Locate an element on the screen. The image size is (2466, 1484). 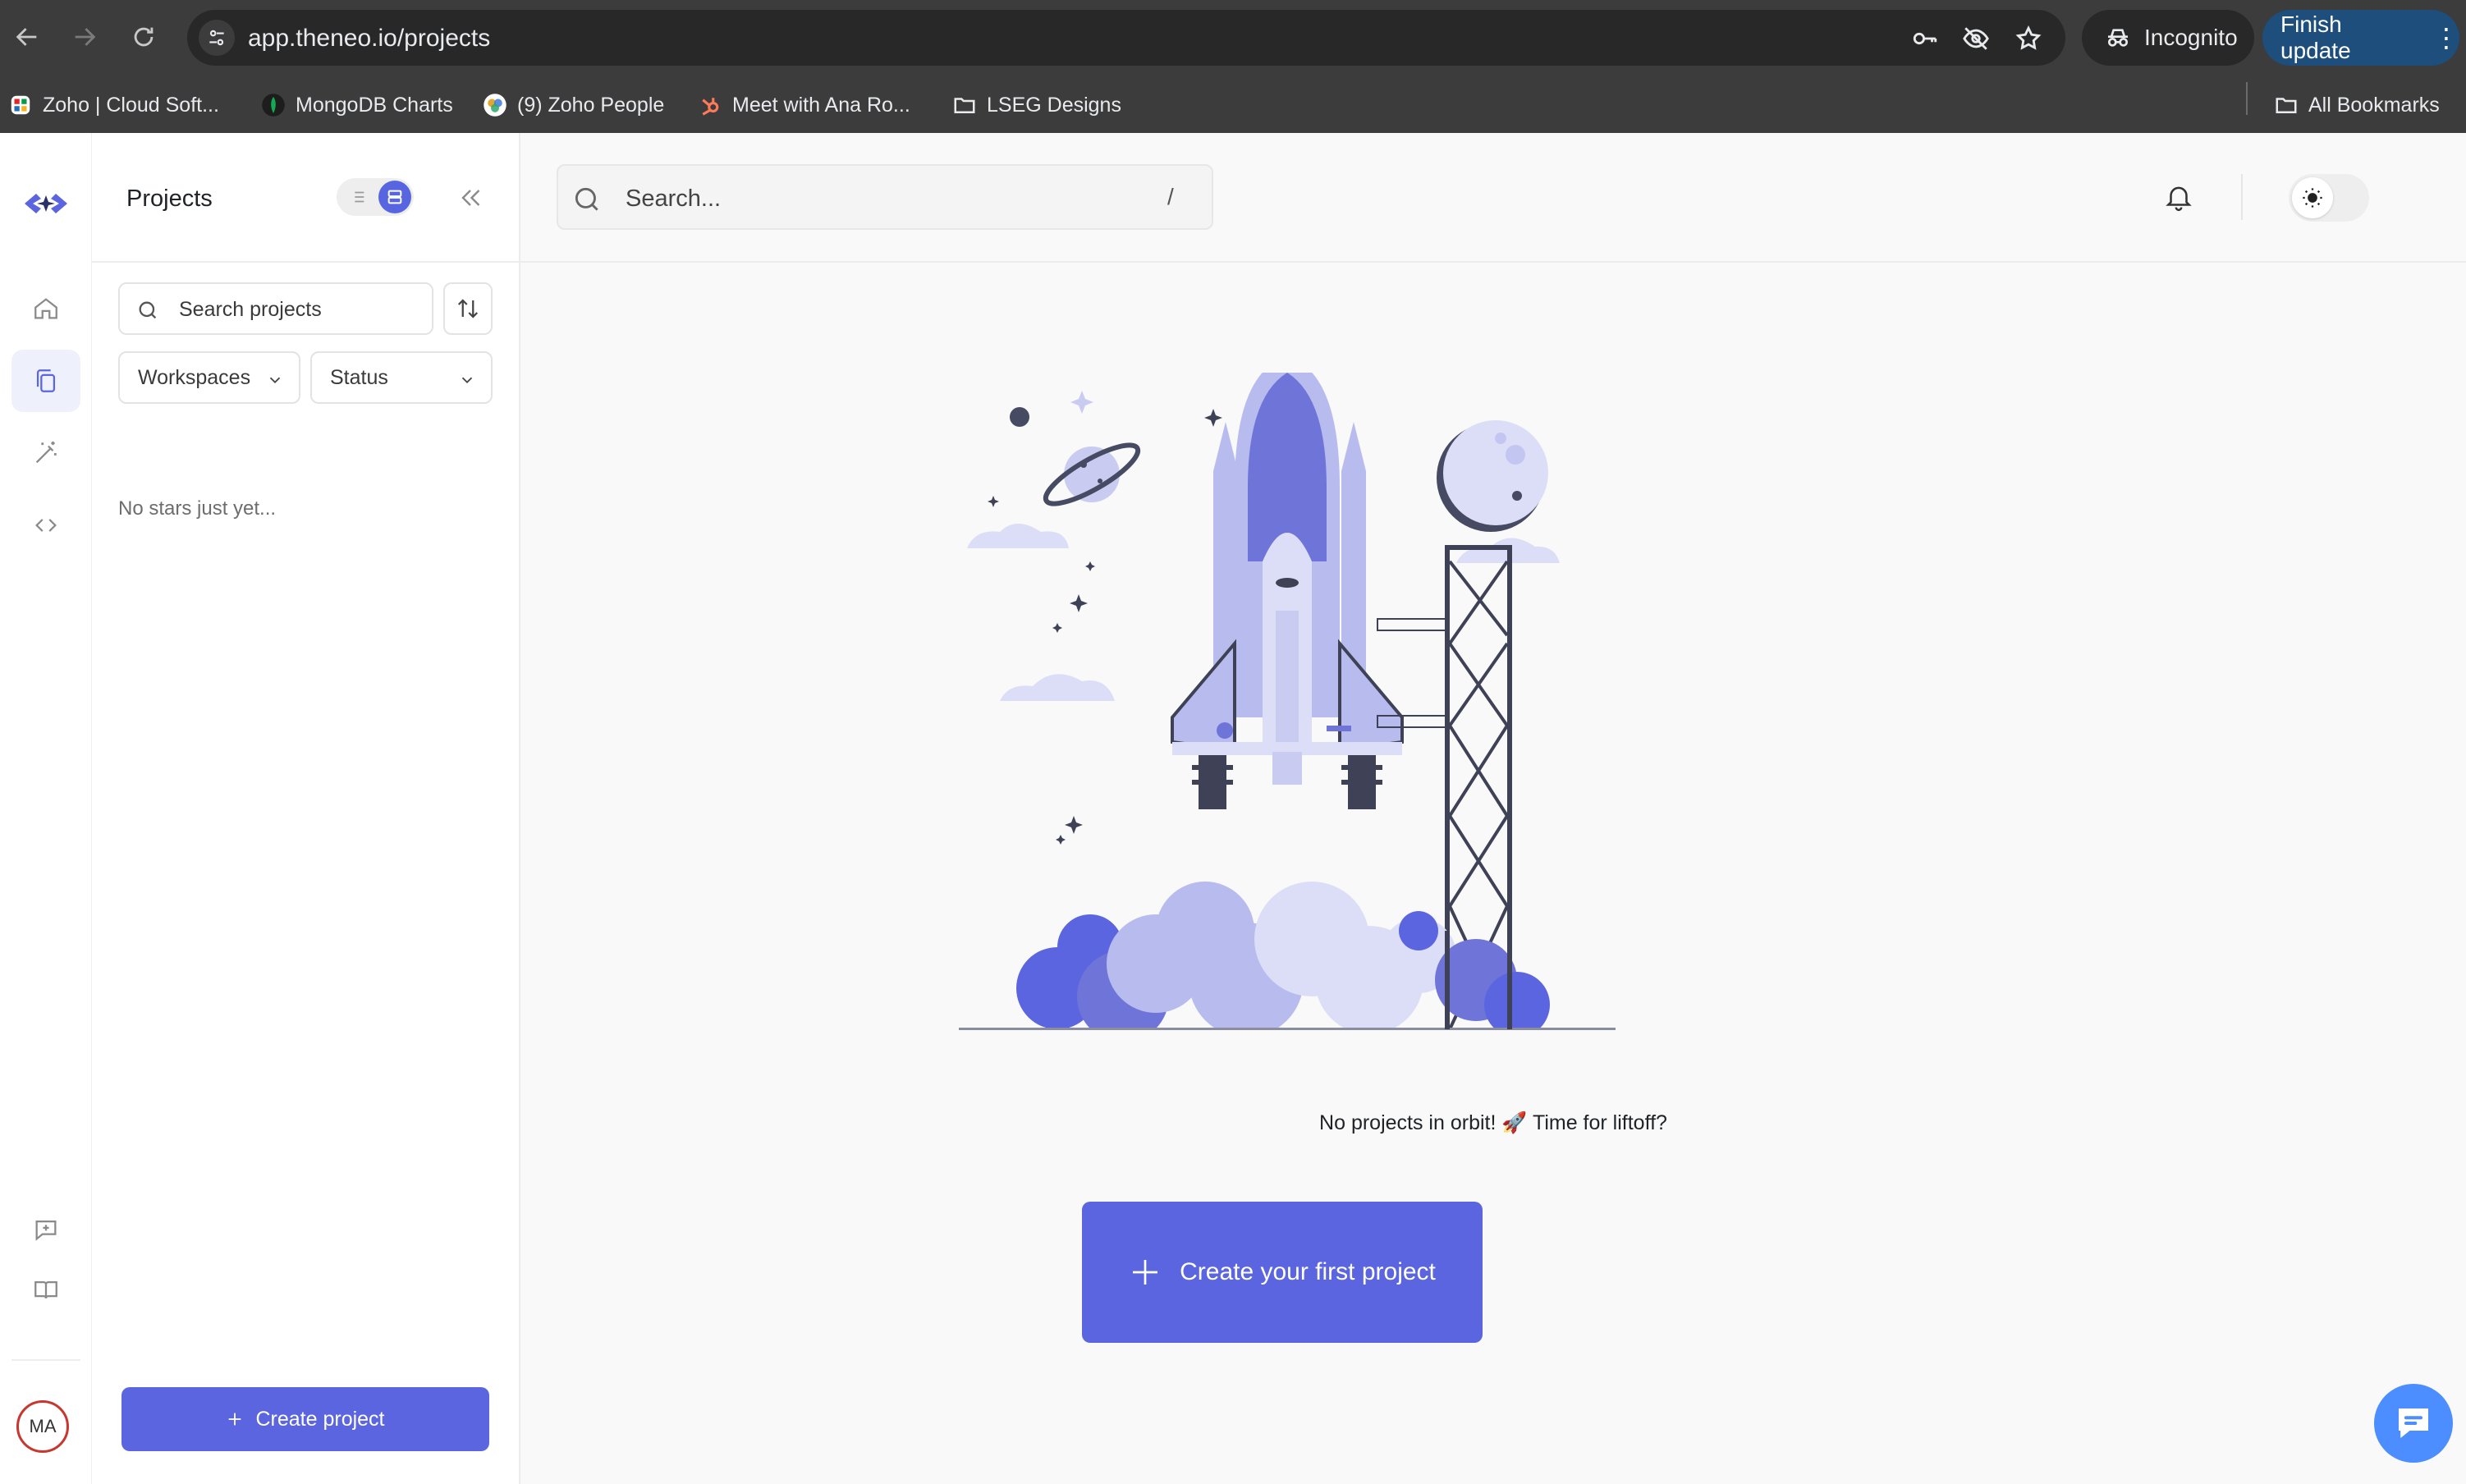
forward-button is located at coordinates (84, 37).